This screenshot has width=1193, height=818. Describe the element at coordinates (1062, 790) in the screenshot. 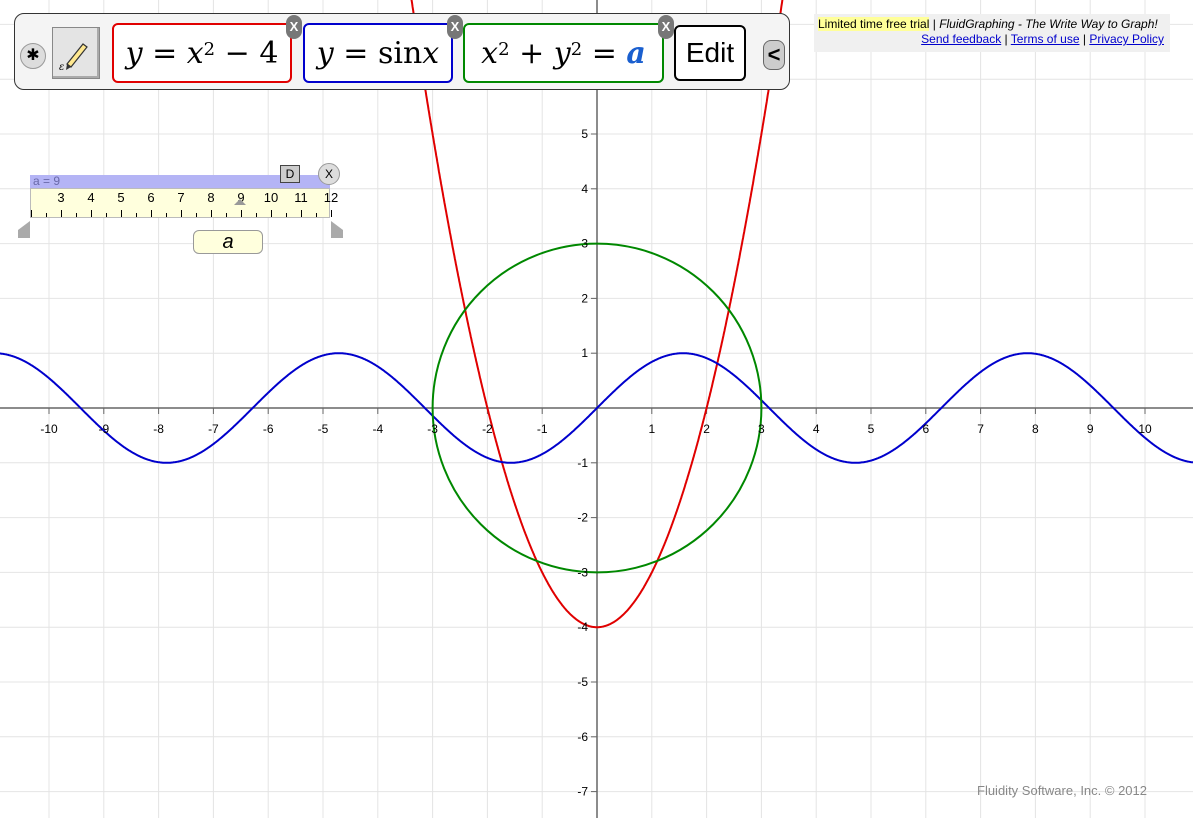

I see `copyright: Fluidity Software, Inc. © 2012` at that location.